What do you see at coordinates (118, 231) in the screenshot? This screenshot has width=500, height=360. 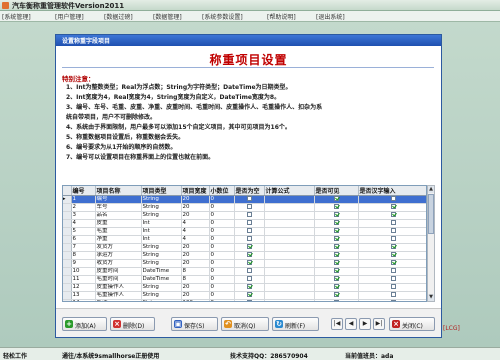 I see `cell-name: 毛重` at bounding box center [118, 231].